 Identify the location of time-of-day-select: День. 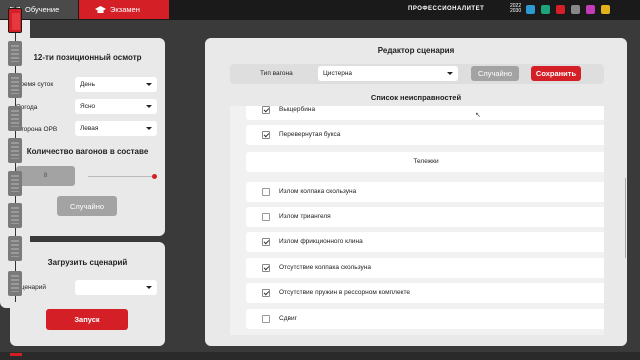
(116, 84).